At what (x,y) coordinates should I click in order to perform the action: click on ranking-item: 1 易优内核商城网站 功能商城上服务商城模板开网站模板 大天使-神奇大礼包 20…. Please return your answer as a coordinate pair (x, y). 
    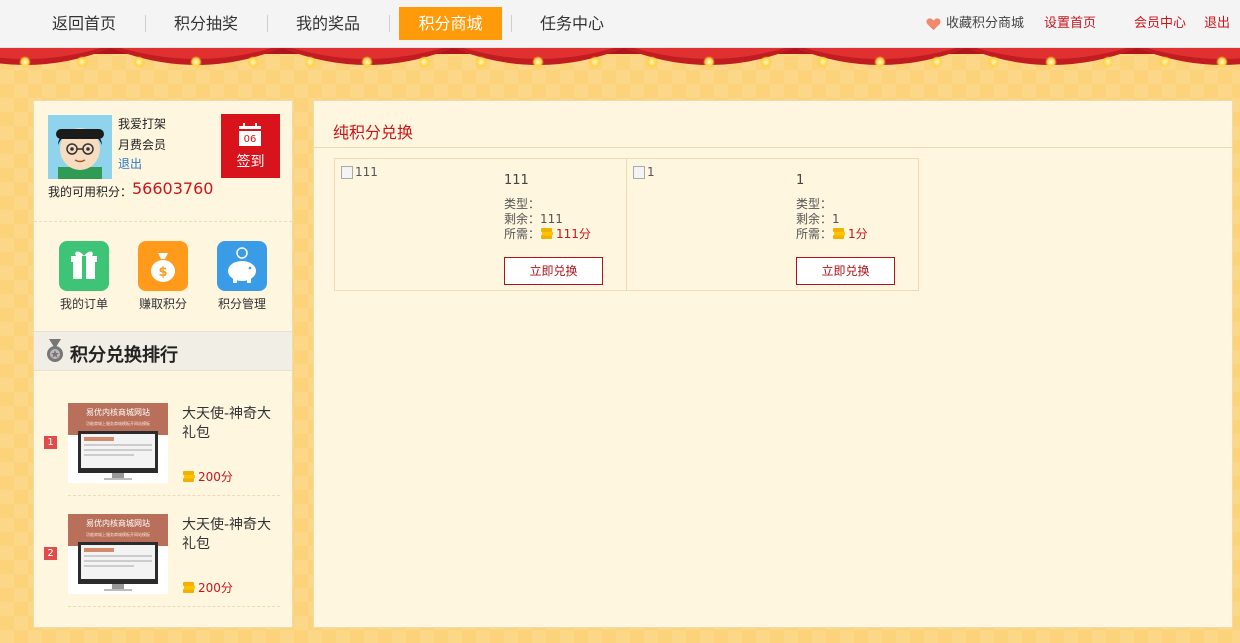
    Looking at the image, I should click on (163, 440).